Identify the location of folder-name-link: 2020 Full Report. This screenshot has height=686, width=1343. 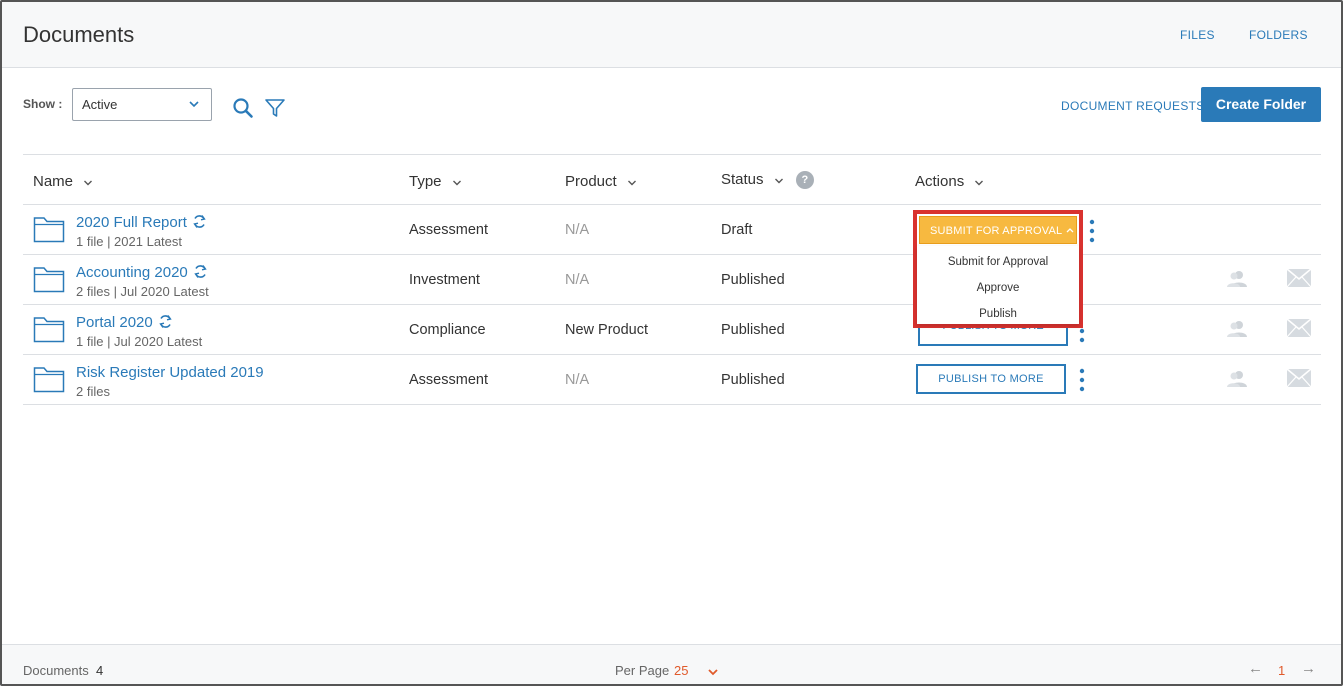
(141, 223).